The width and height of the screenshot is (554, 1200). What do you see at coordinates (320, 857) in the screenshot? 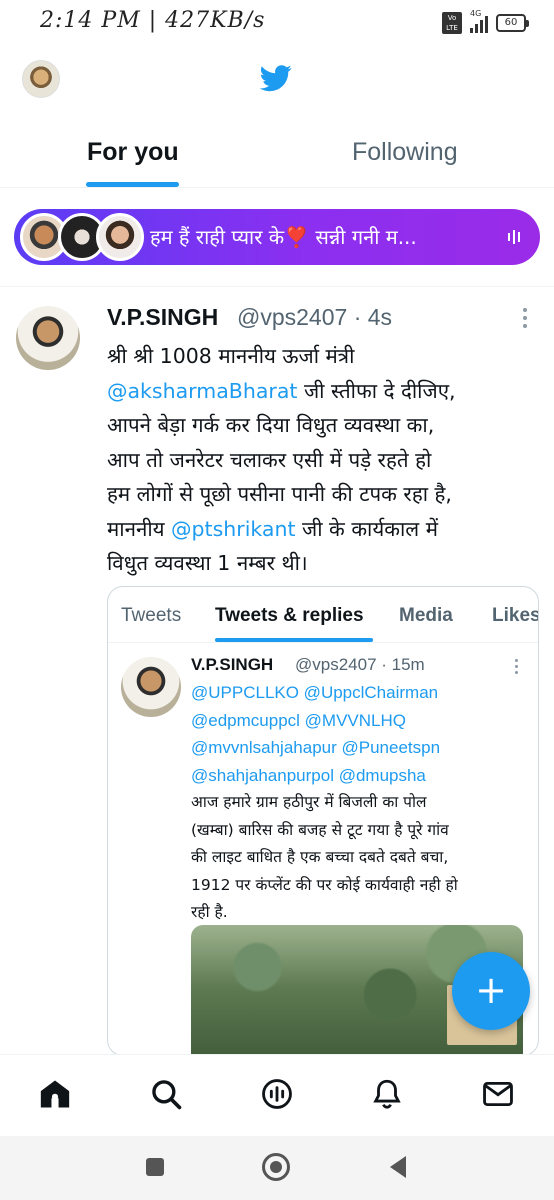
I see `inner-text-line: की लाइट बाधित है एक बच्चा दबते दबते बचा,` at bounding box center [320, 857].